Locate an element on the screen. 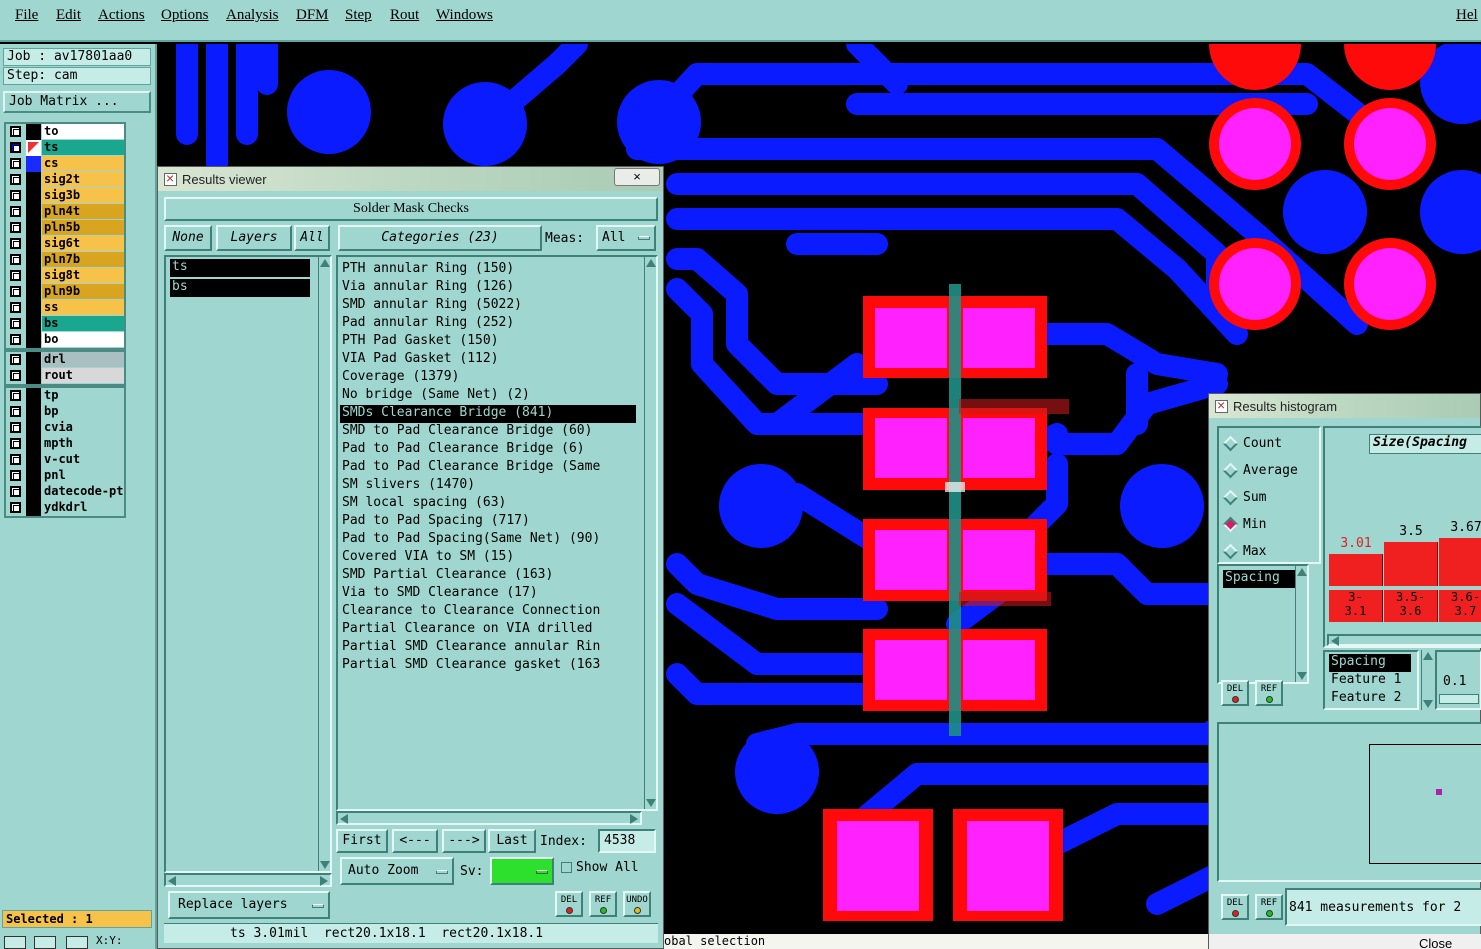 The height and width of the screenshot is (949, 1481). check-icon is located at coordinates (45, 942).